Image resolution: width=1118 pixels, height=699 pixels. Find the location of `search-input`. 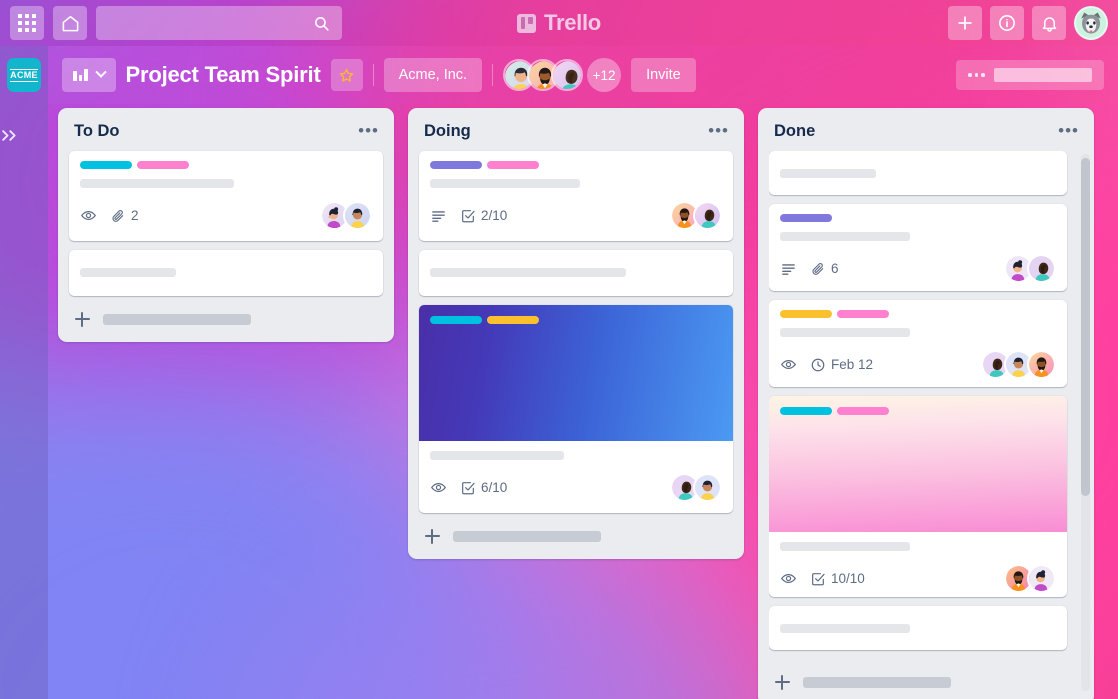

search-input is located at coordinates (219, 23).